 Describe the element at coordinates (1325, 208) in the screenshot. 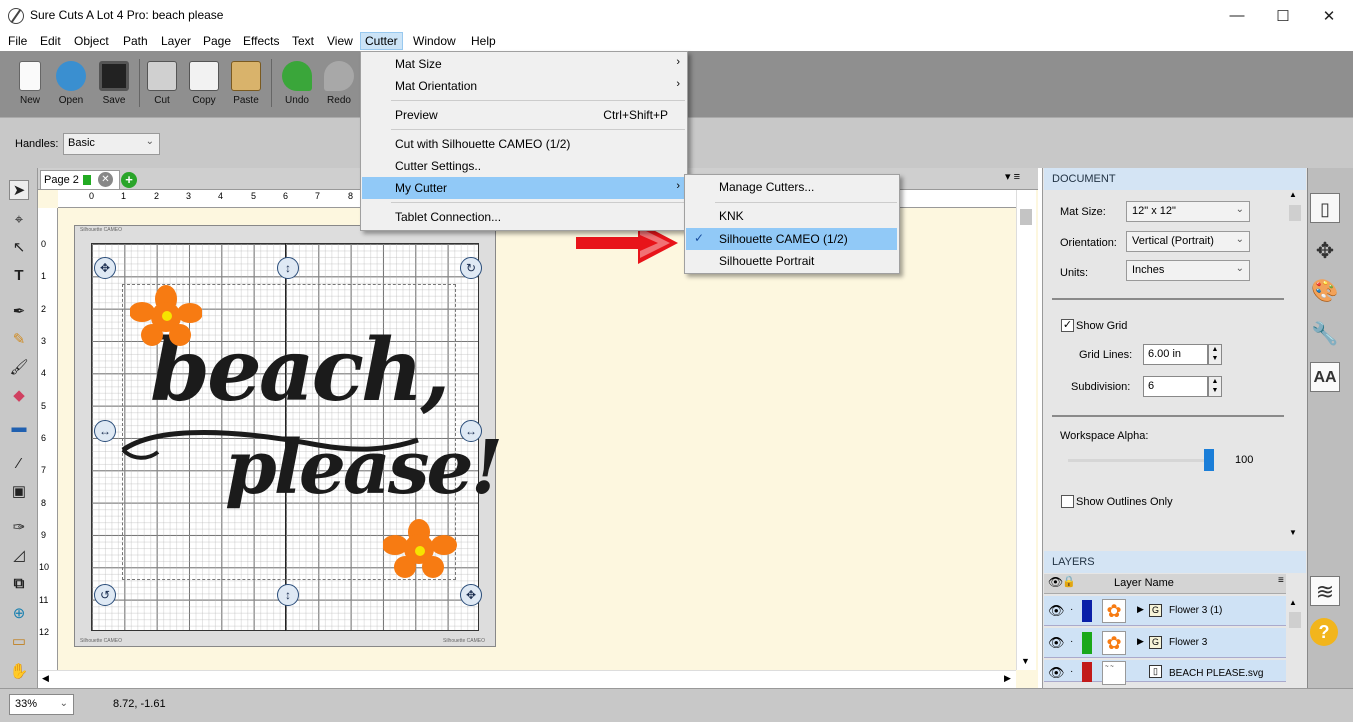

I see `document-panel-icon: ▯` at that location.